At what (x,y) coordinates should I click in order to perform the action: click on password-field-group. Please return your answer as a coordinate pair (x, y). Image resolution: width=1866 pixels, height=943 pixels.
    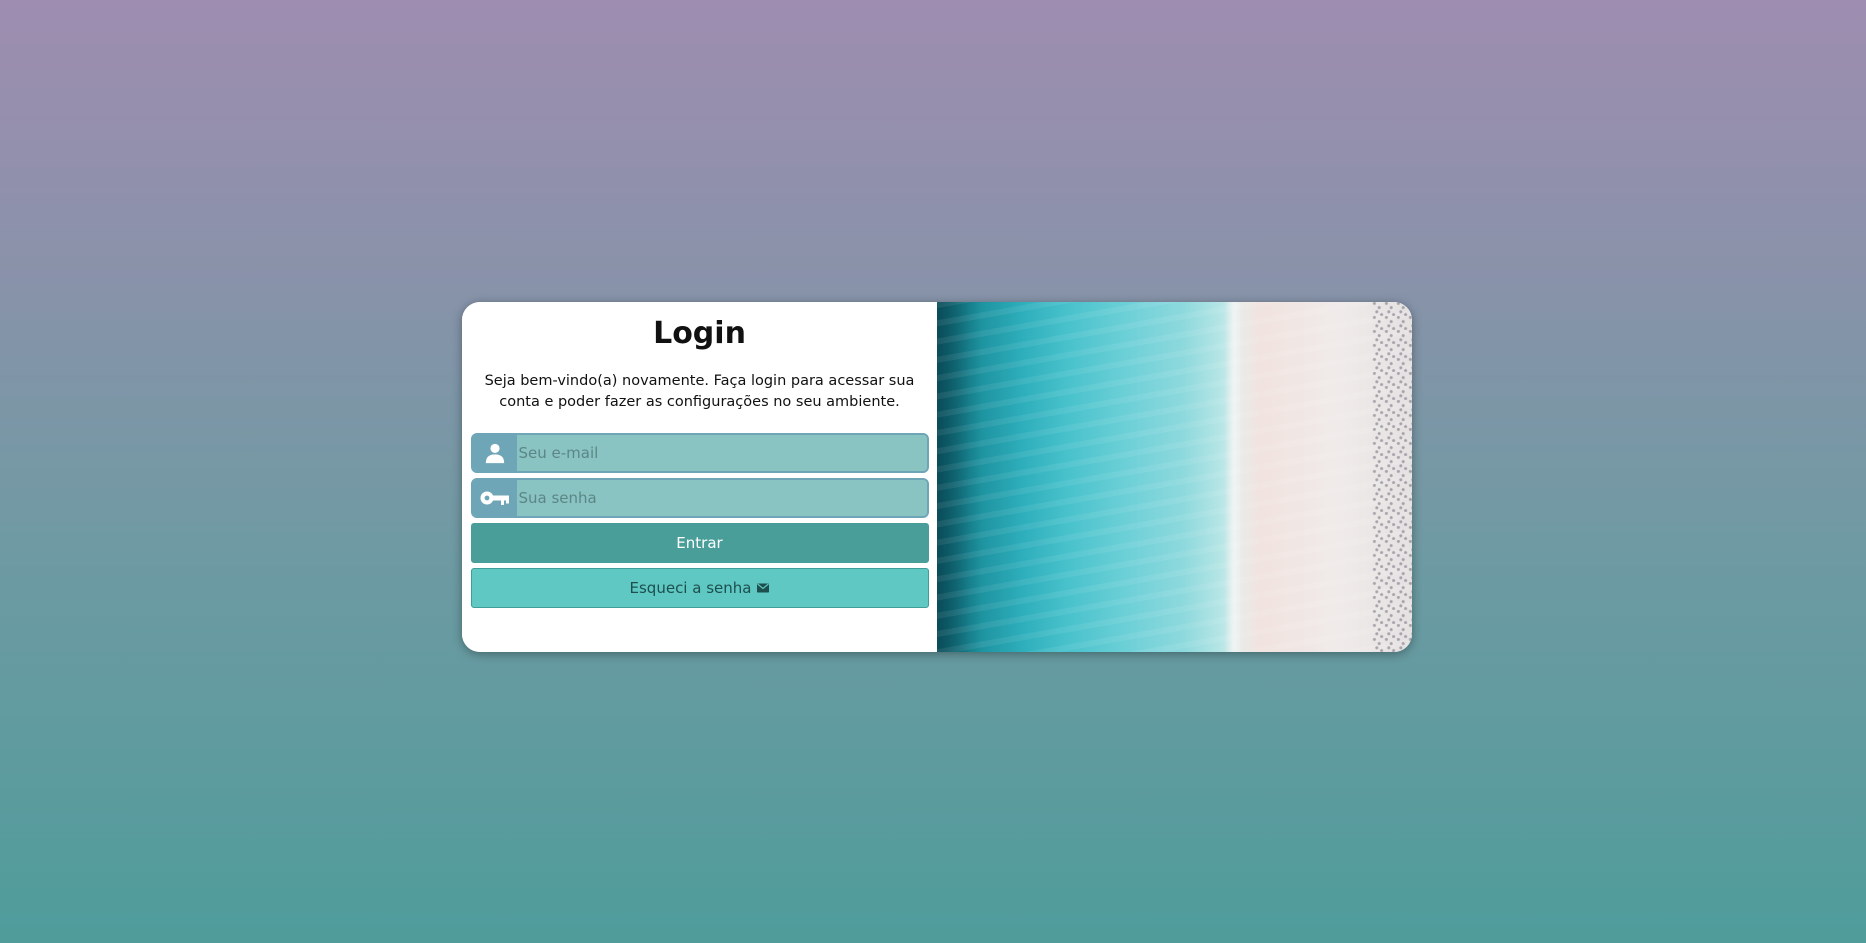
    Looking at the image, I should click on (699, 498).